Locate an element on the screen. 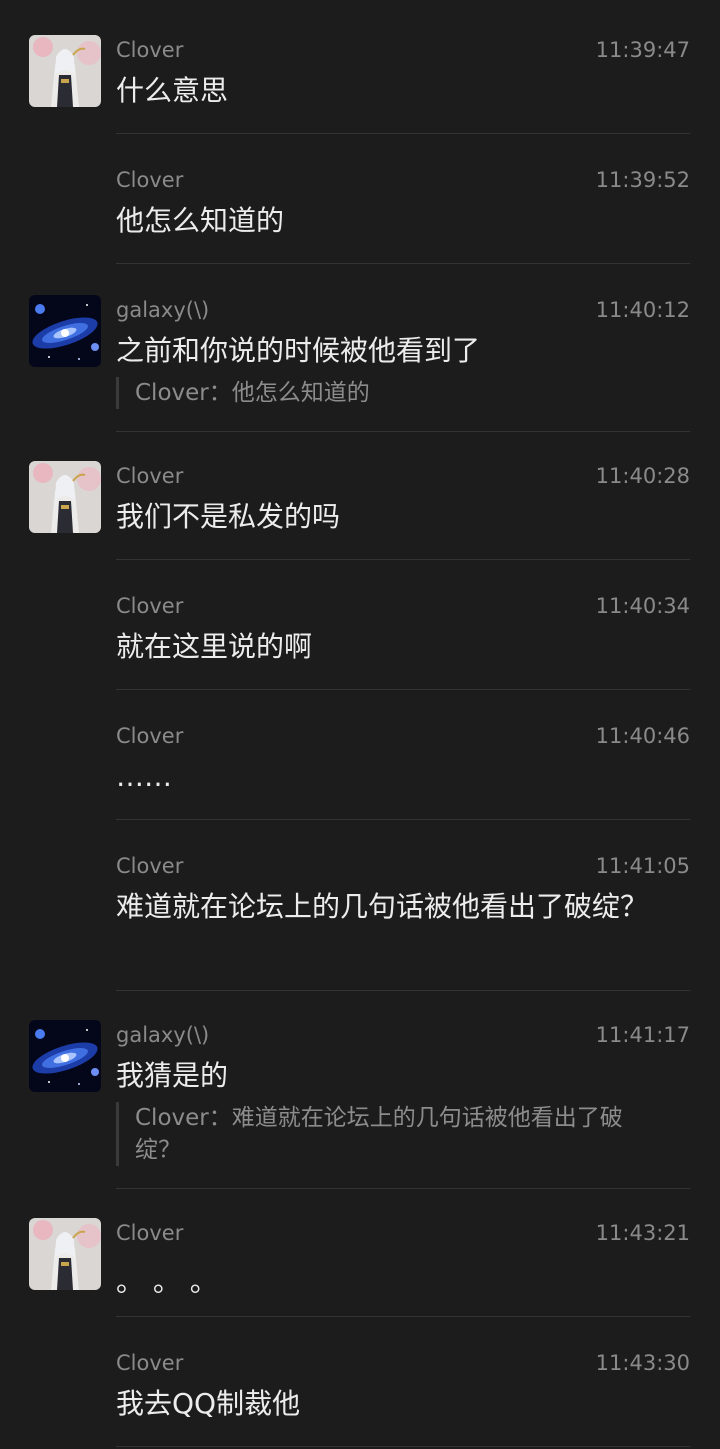 The width and height of the screenshot is (720, 1449). message-time: 11:40:28 is located at coordinates (642, 476).